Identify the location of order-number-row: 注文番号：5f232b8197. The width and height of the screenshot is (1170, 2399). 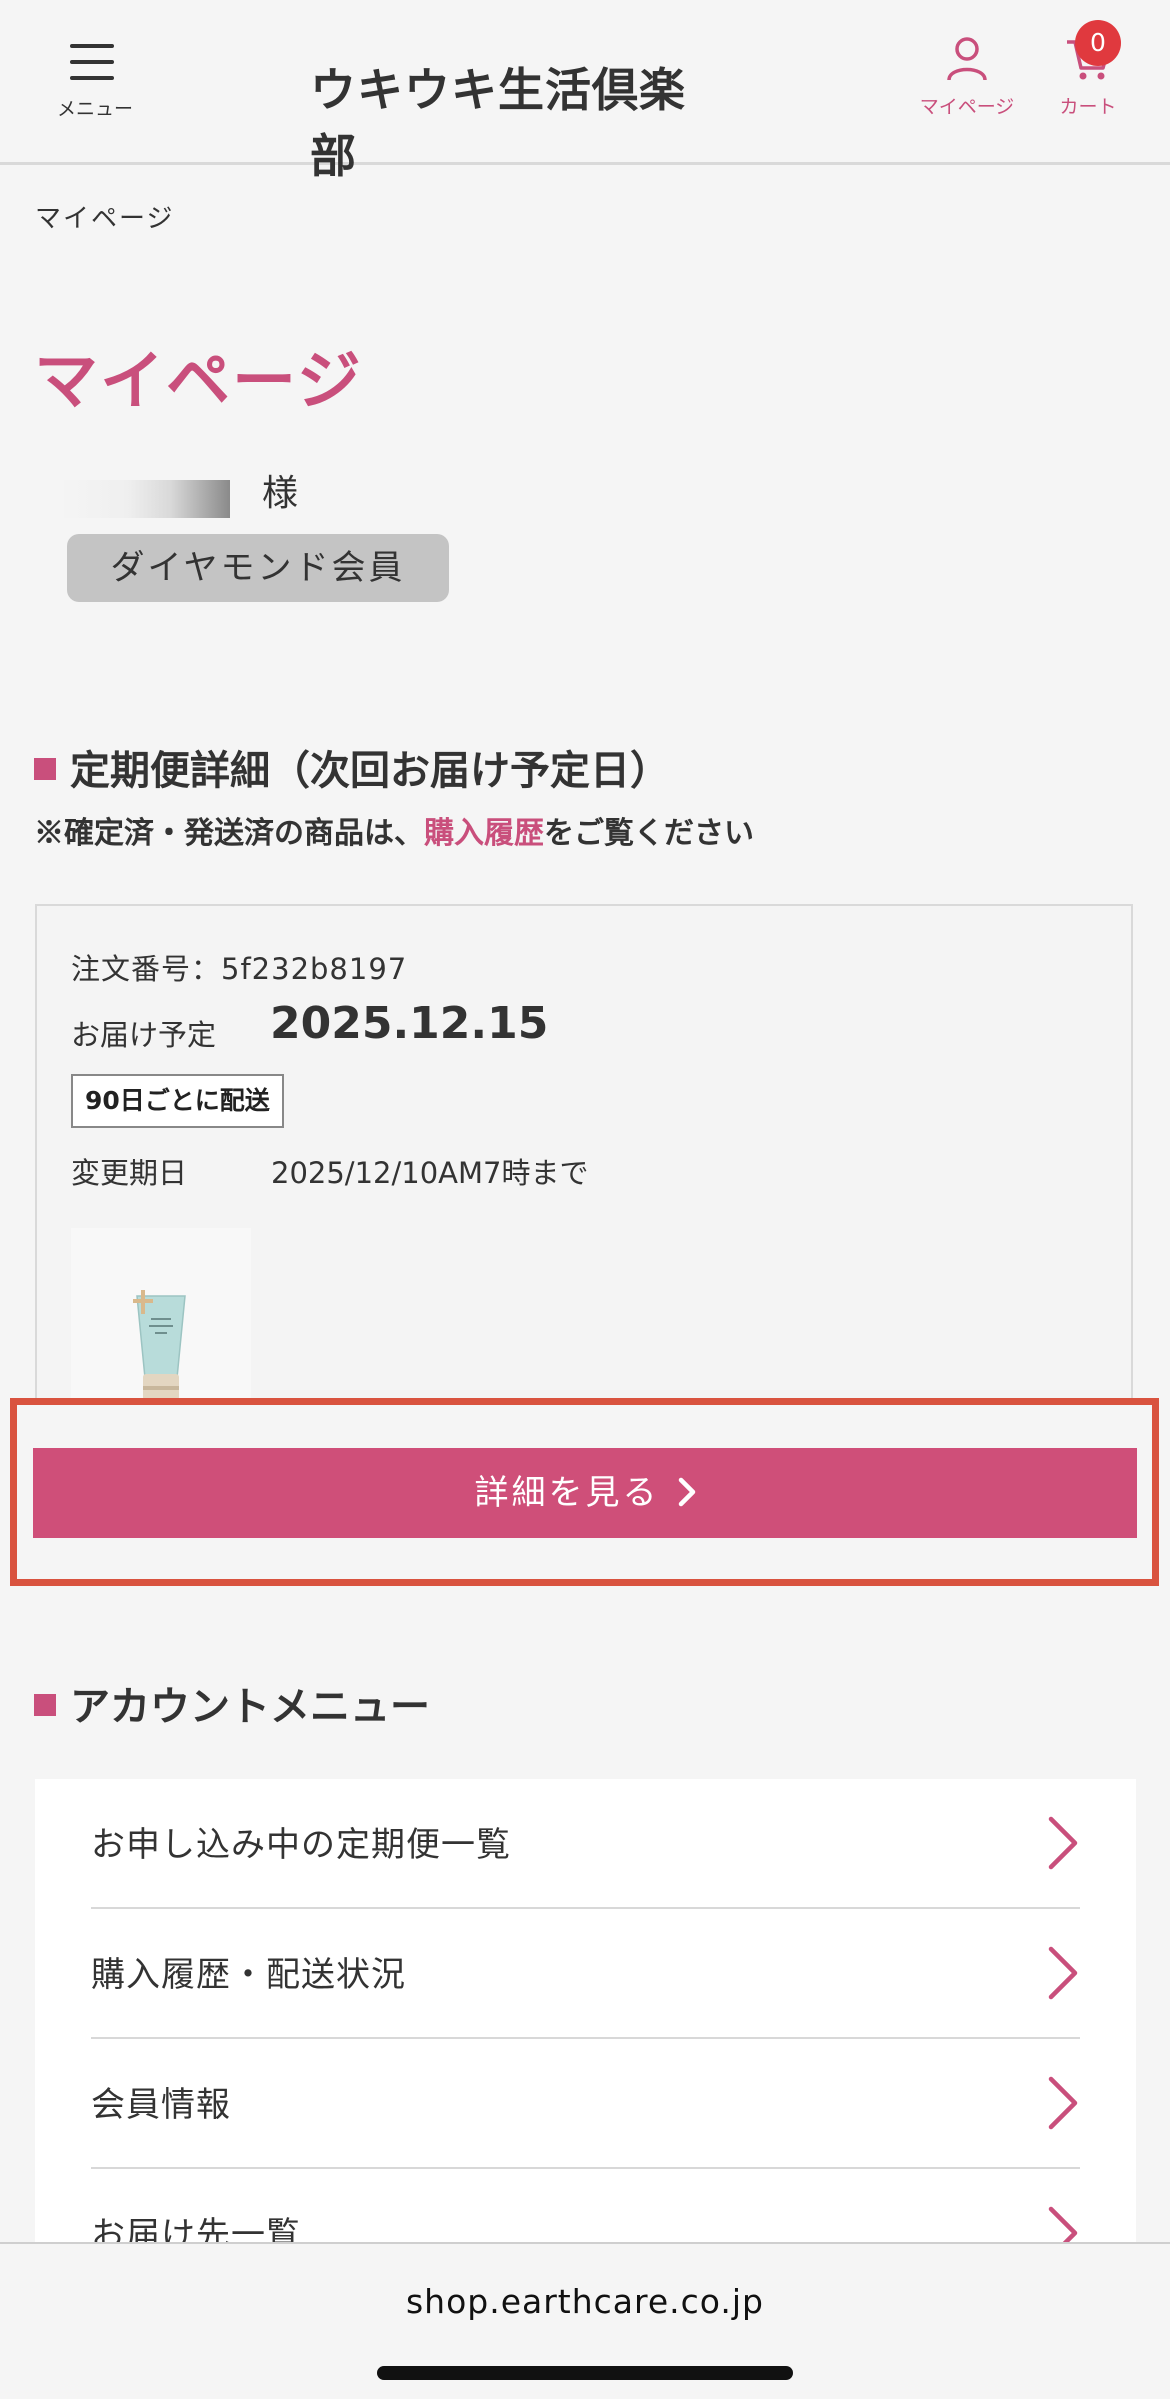
(239, 967).